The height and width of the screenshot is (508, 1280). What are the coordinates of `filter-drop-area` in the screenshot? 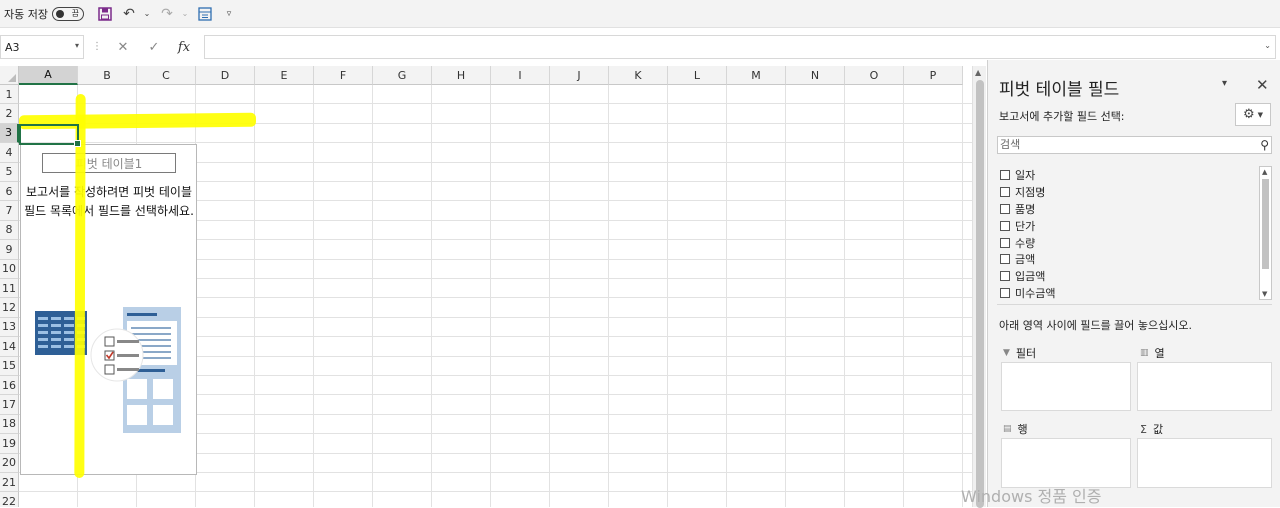 It's located at (1066, 386).